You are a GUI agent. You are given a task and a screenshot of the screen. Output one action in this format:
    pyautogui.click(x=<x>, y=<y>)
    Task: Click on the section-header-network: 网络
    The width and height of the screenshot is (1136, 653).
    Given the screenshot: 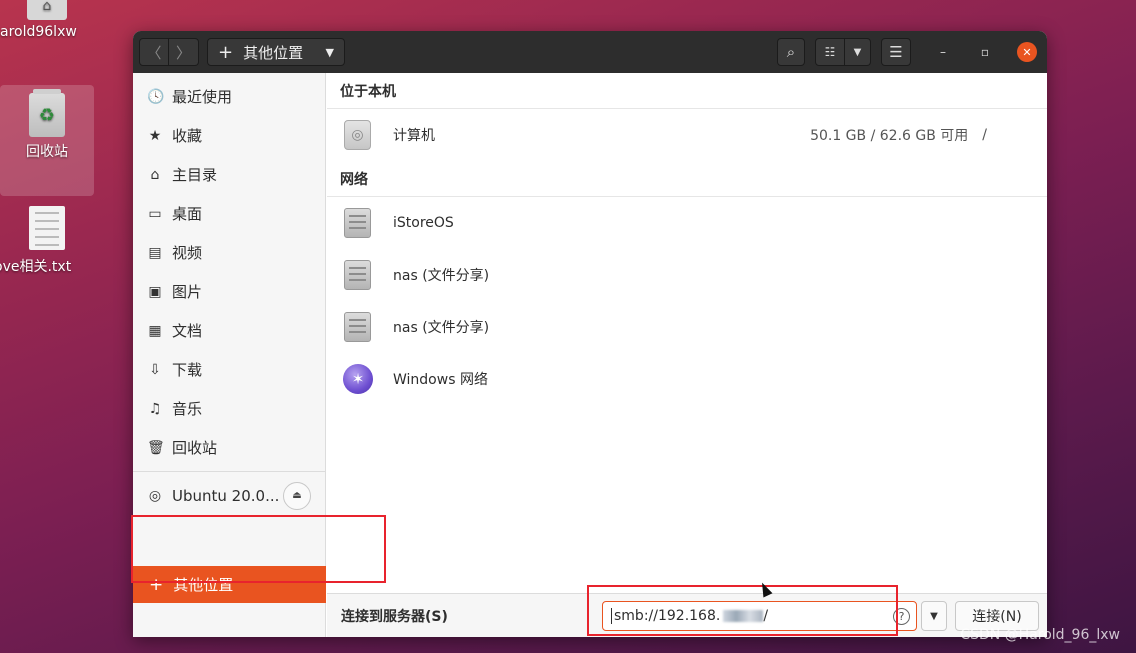 What is the action you would take?
    pyautogui.click(x=687, y=179)
    